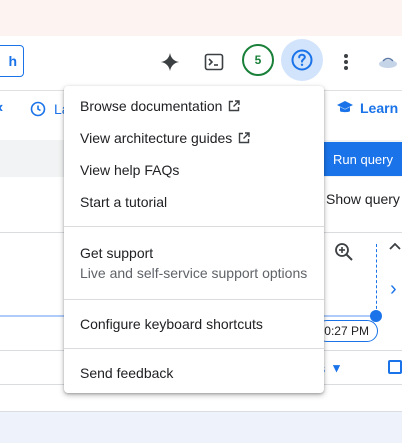  I want to click on menu-item-send-feedback: Send feedback, so click(194, 373).